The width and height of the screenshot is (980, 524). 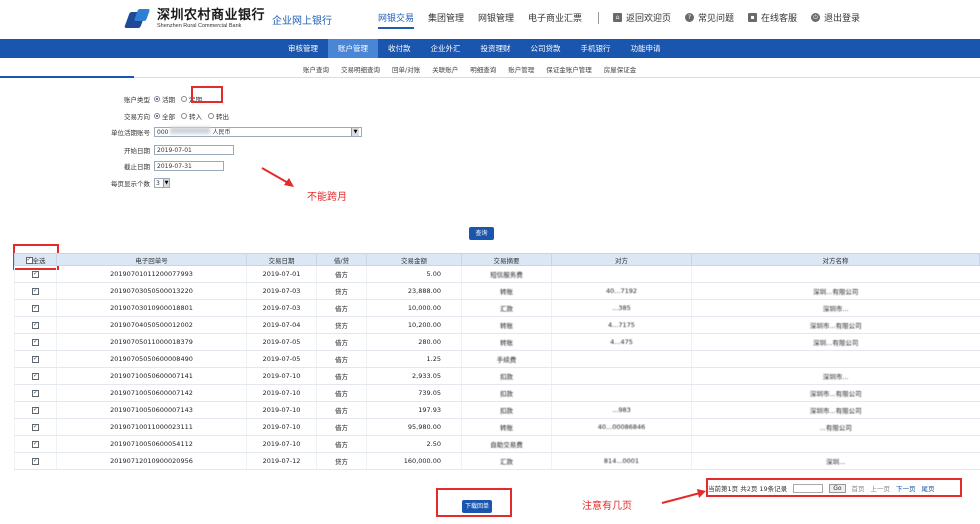 I want to click on radio-out: 转出, so click(x=218, y=116).